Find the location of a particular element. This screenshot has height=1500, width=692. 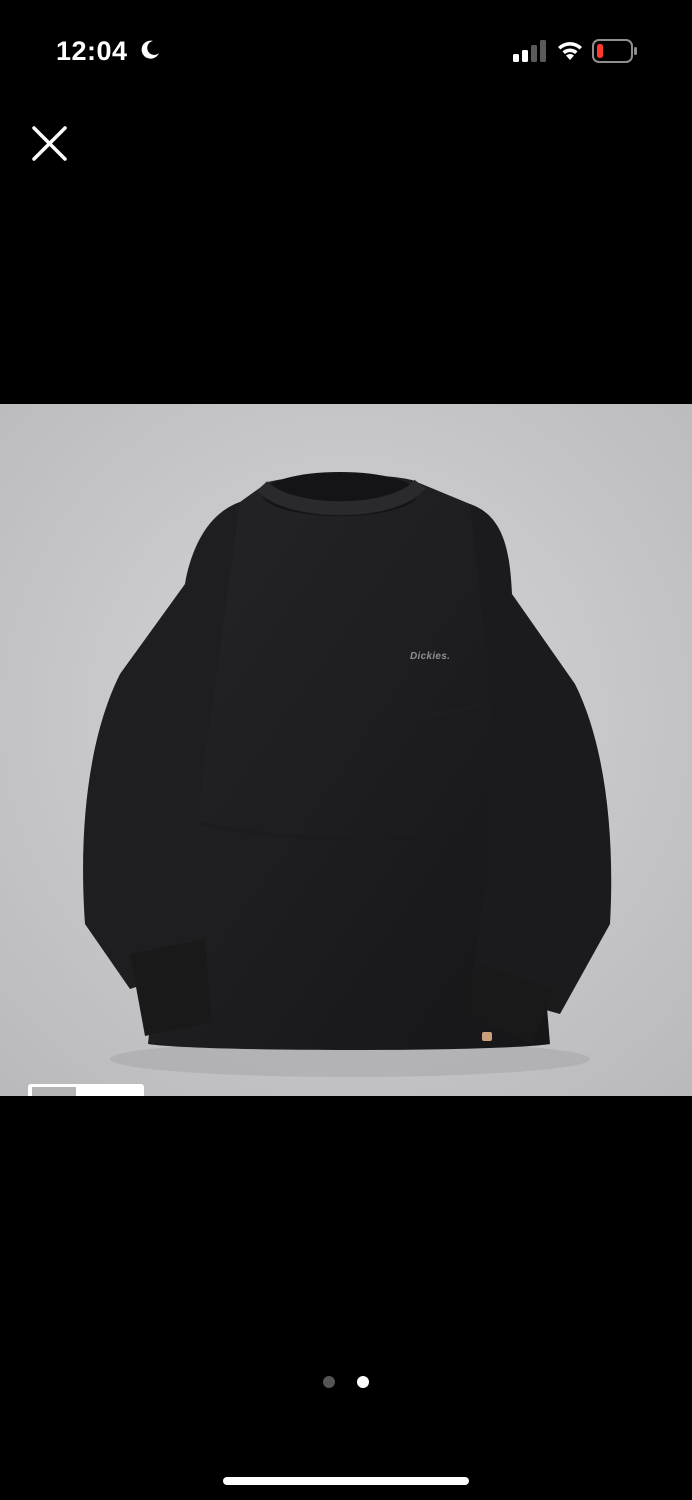

brand-logo: Dickies. is located at coordinates (430, 656).